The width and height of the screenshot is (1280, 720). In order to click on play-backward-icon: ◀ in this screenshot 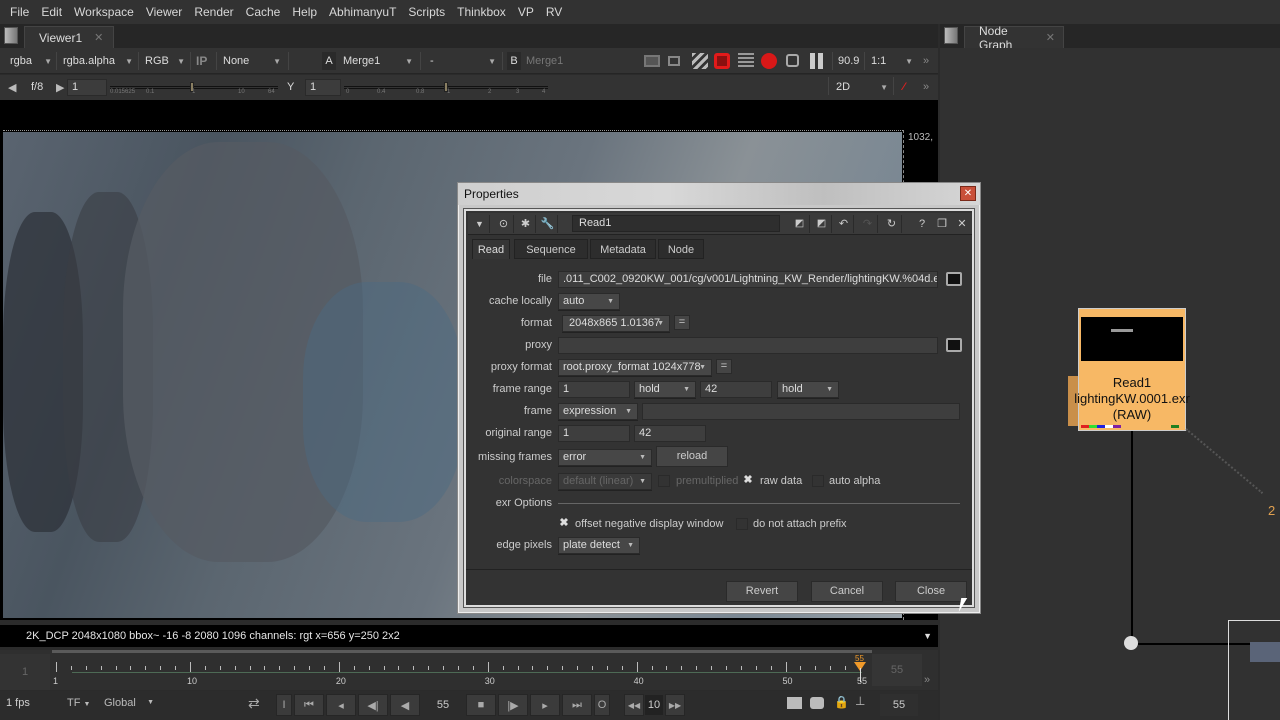, I will do `click(405, 705)`.